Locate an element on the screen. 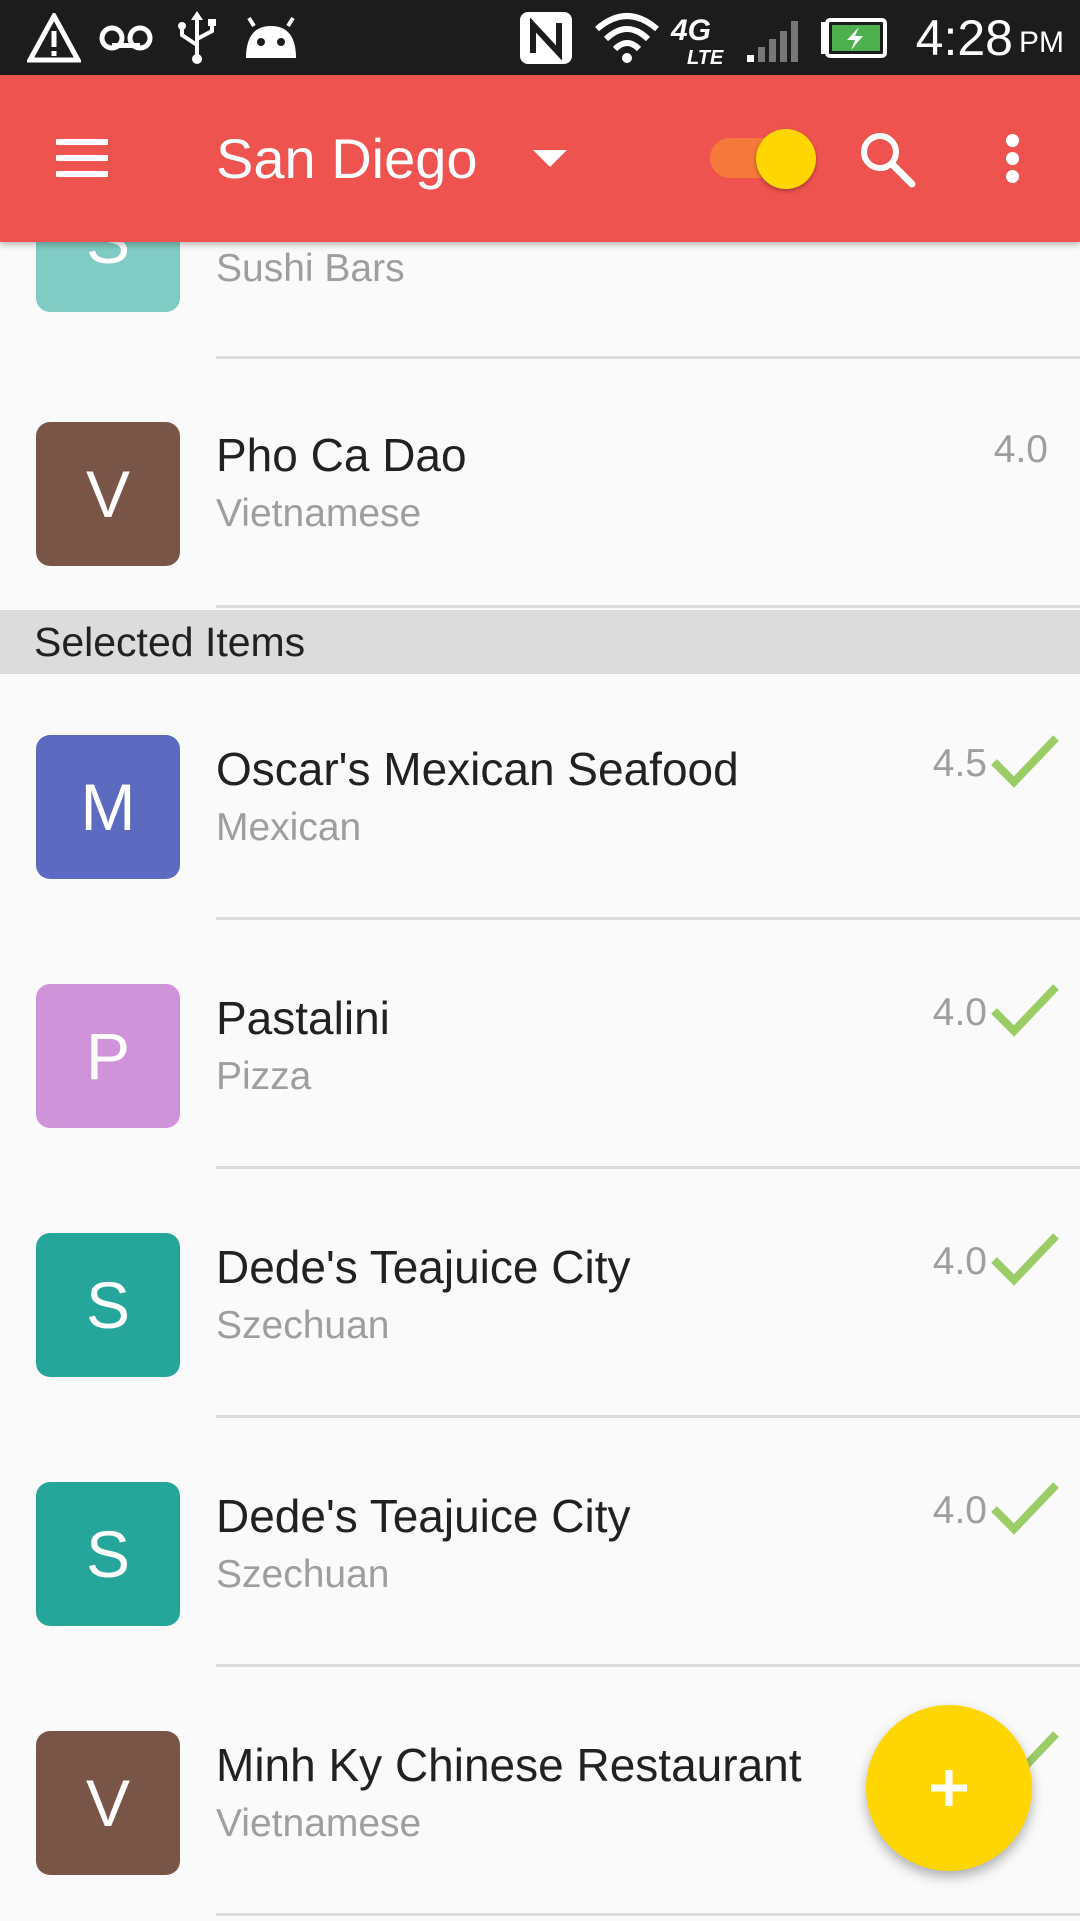  item-rating: 4.5 is located at coordinates (959, 763).